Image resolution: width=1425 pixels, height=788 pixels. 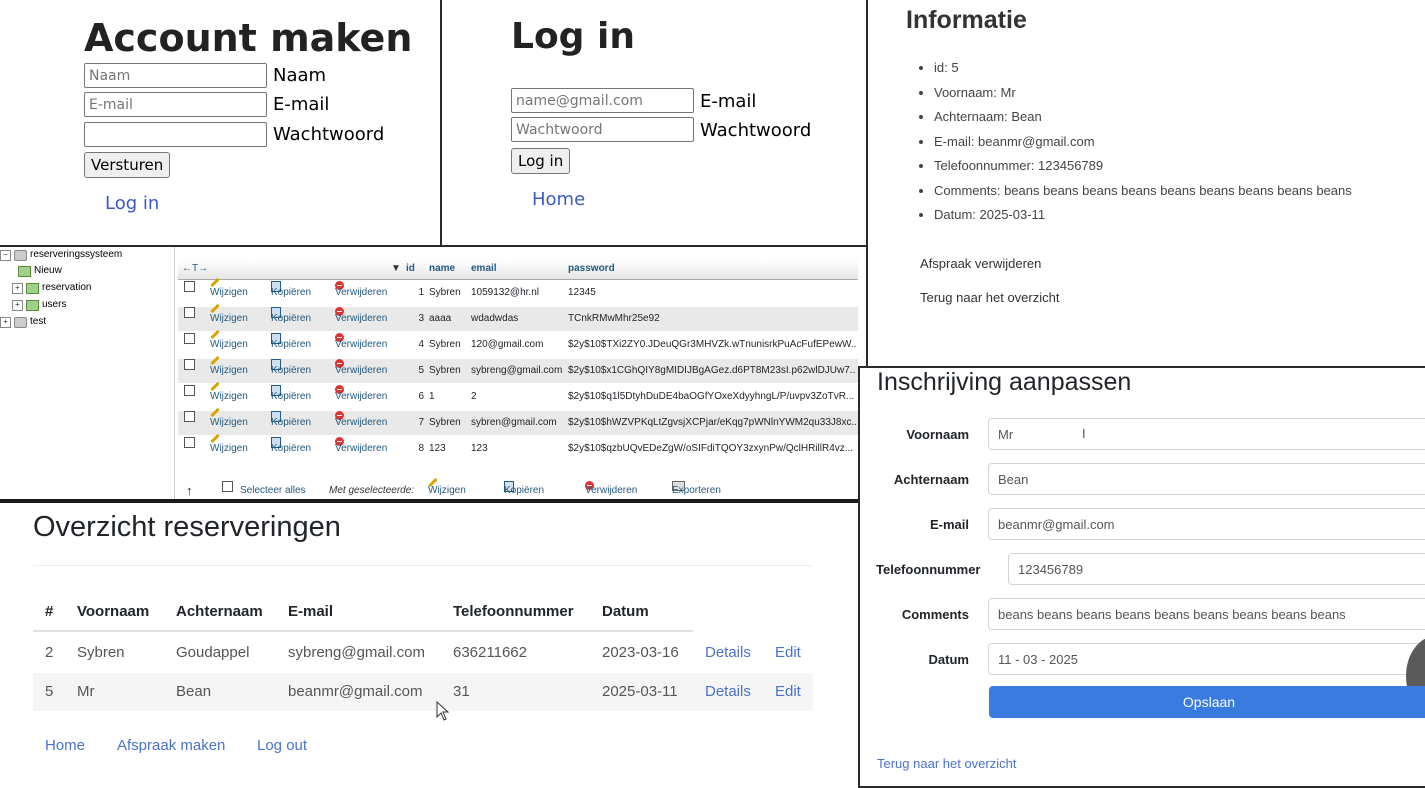 What do you see at coordinates (421, 422) in the screenshot?
I see `cell-id: 7` at bounding box center [421, 422].